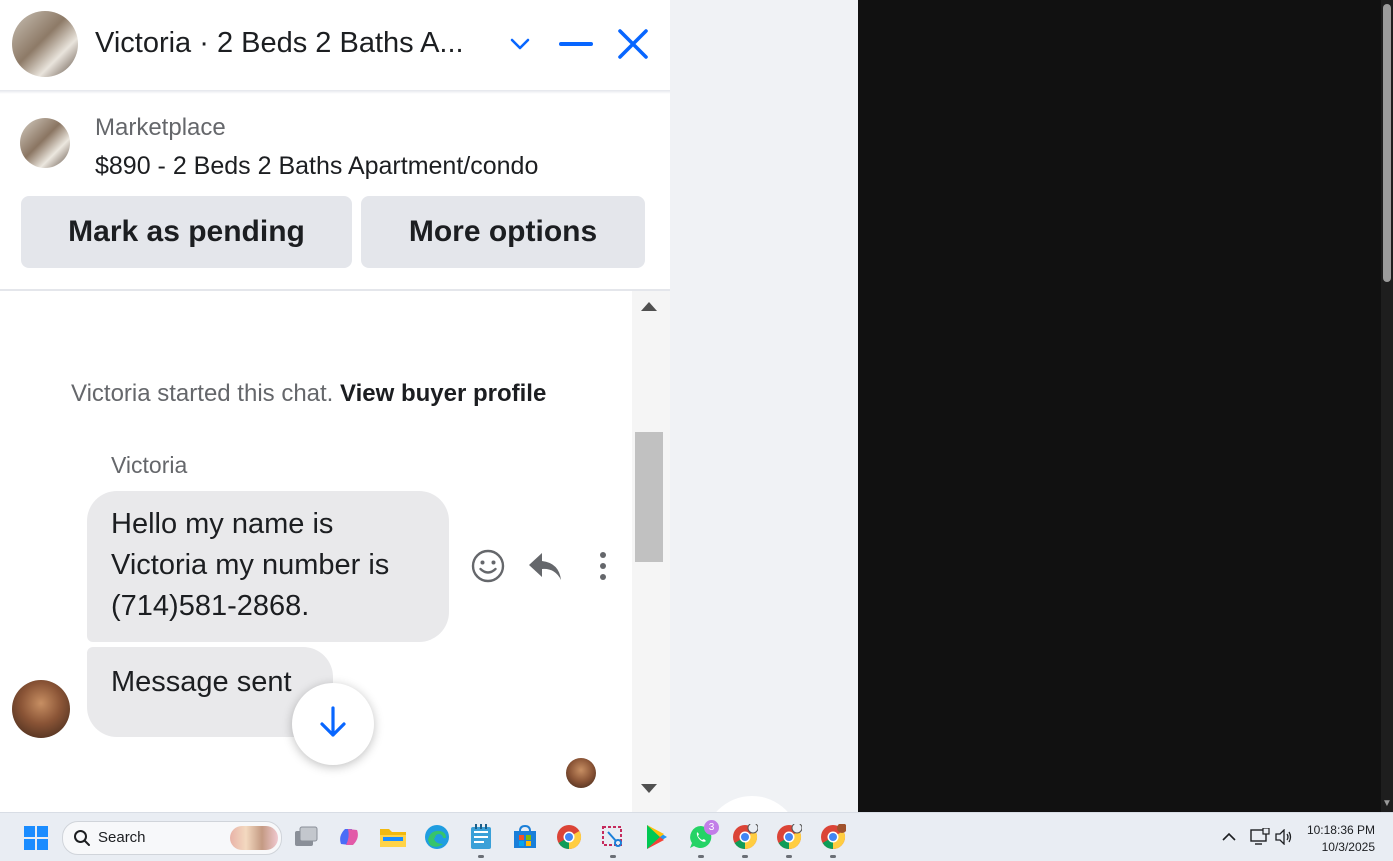 The width and height of the screenshot is (1393, 861). I want to click on page-scroll-down-arrow: ▼, so click(1387, 803).